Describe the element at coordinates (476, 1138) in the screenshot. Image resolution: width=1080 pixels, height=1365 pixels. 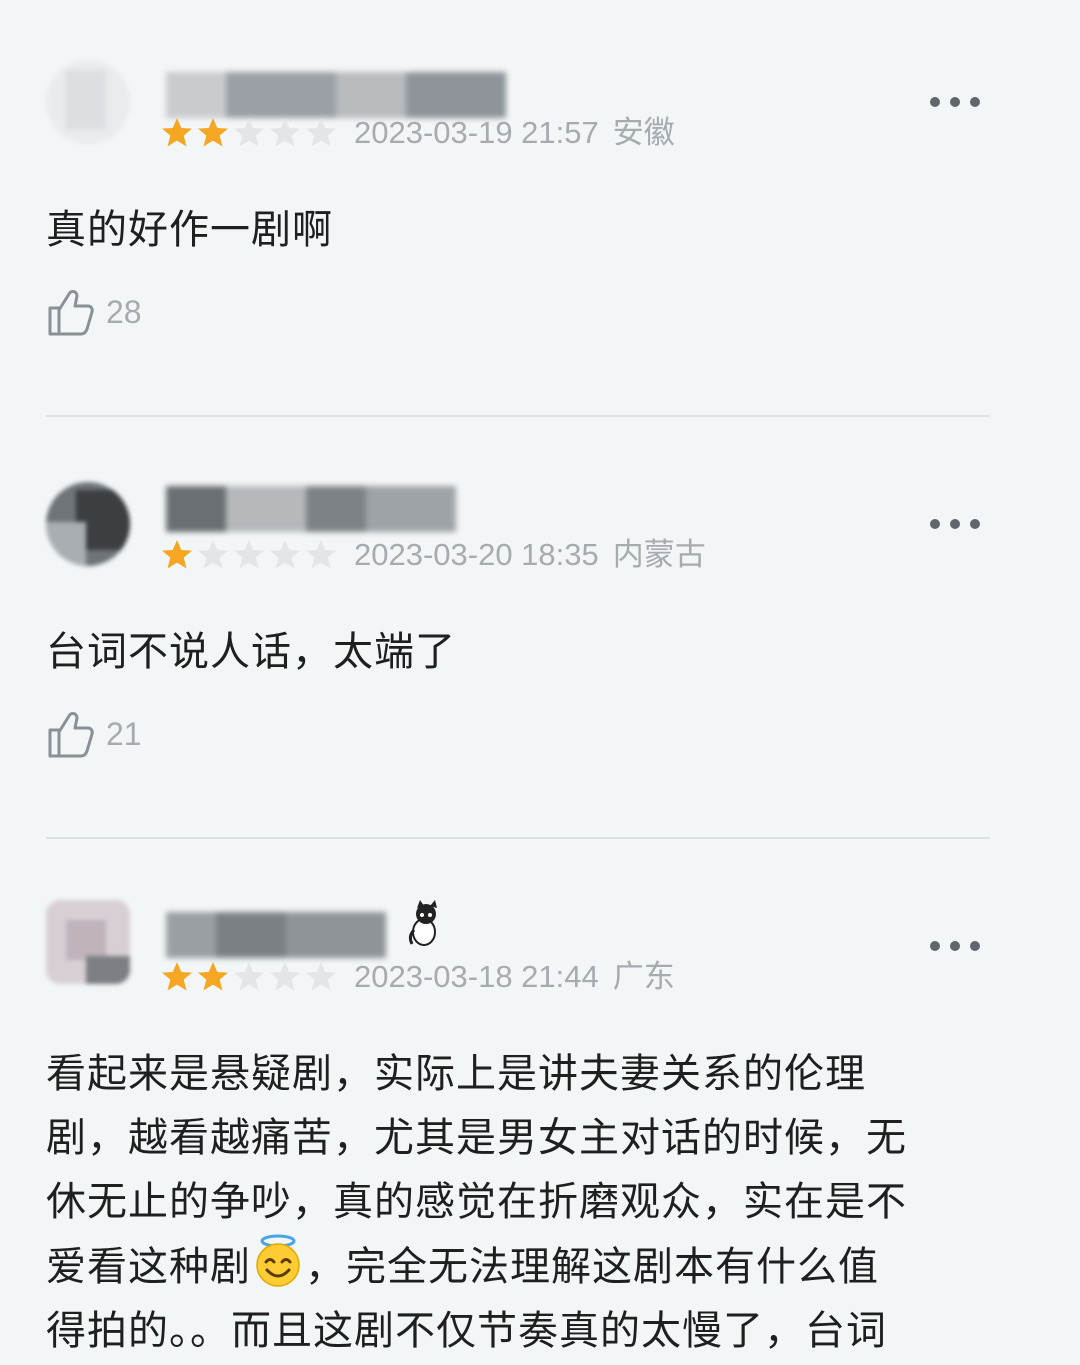
I see `content-line: 剧，越看越痛苦，尤其是男女主对话的时候，无` at that location.